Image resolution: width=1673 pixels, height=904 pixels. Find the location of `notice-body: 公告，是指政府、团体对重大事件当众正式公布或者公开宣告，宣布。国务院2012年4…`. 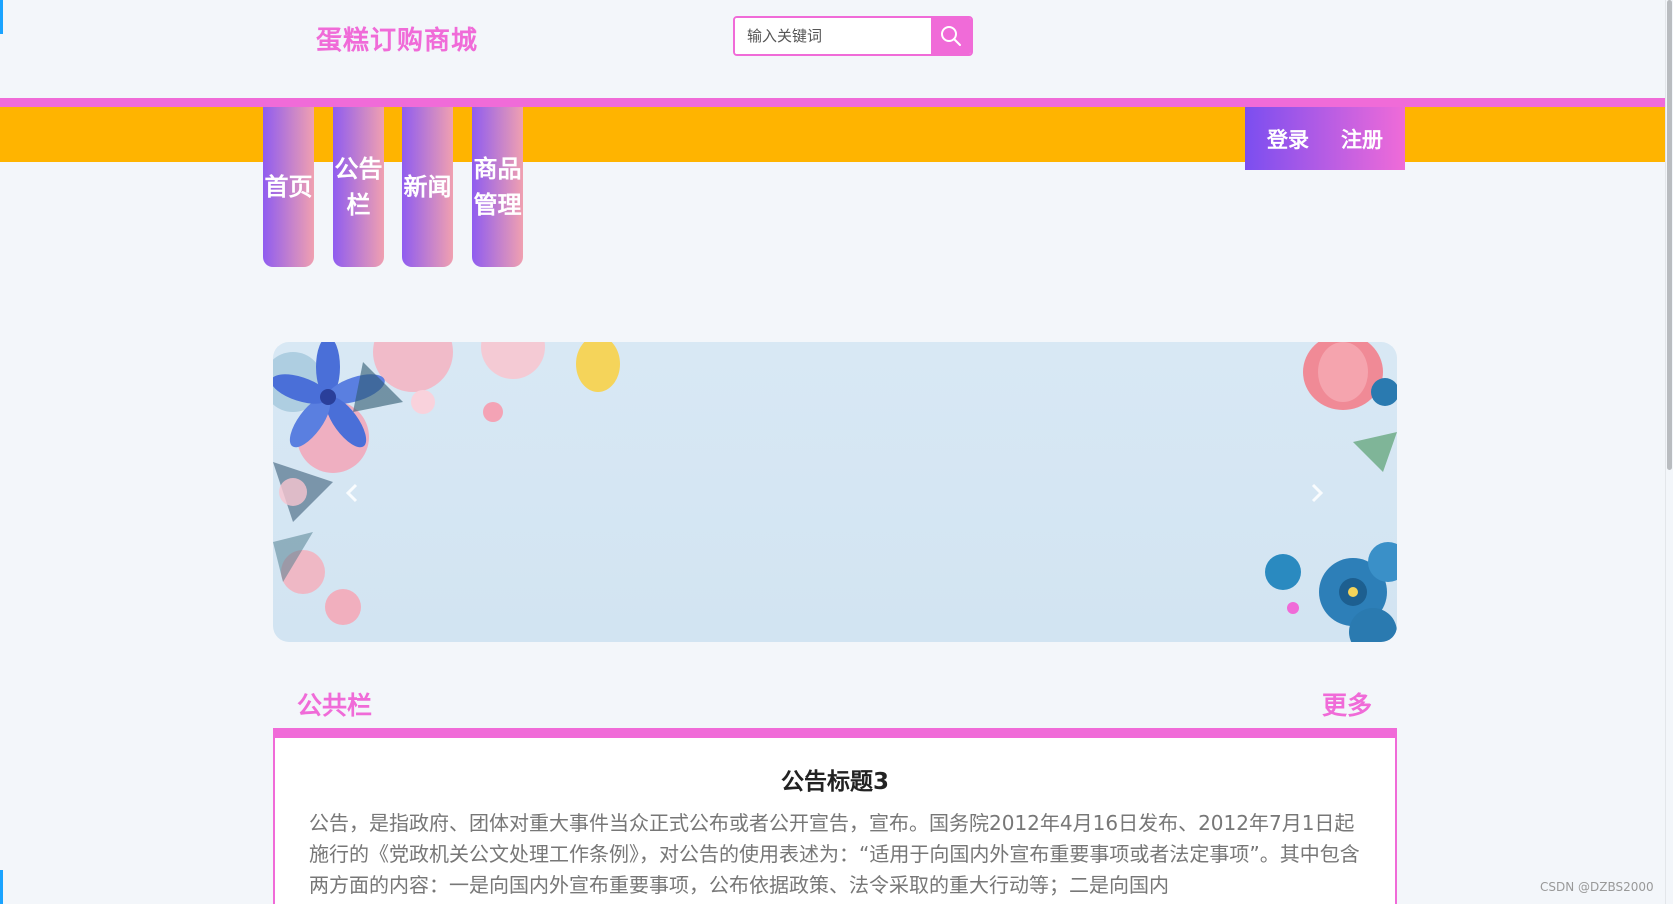

notice-body: 公告，是指政府、团体对重大事件当众正式公布或者公开宣告，宣布。国务院2012年4… is located at coordinates (834, 854).